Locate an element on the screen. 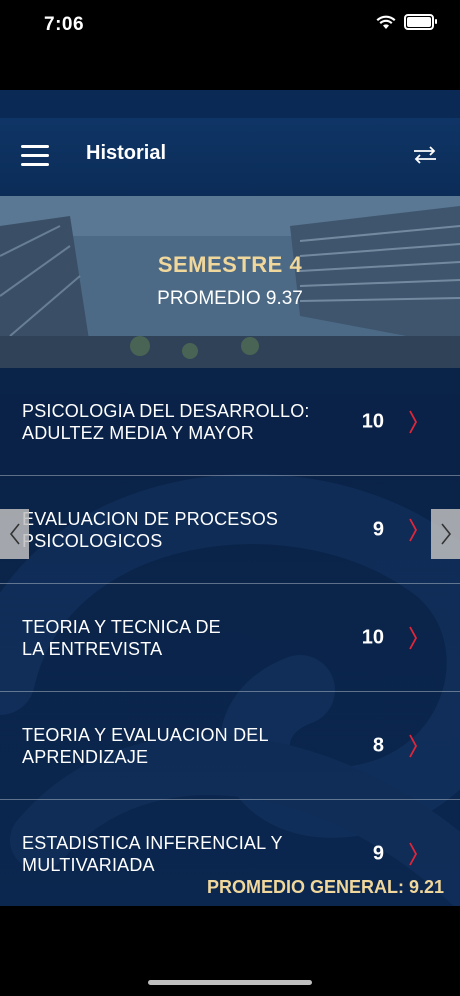  next-semester-button is located at coordinates (445, 534).